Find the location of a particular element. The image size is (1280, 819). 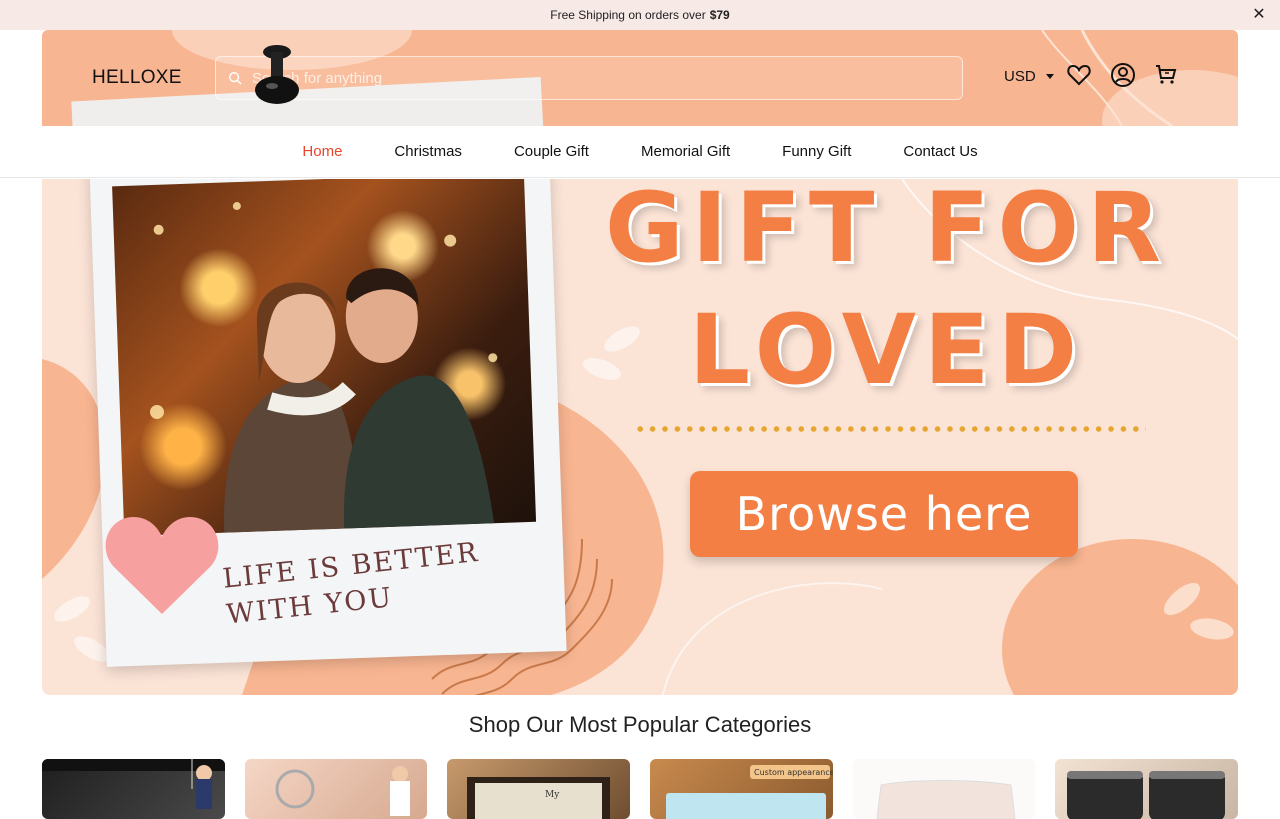

category-doormat: Custom appearance is located at coordinates (741, 789).